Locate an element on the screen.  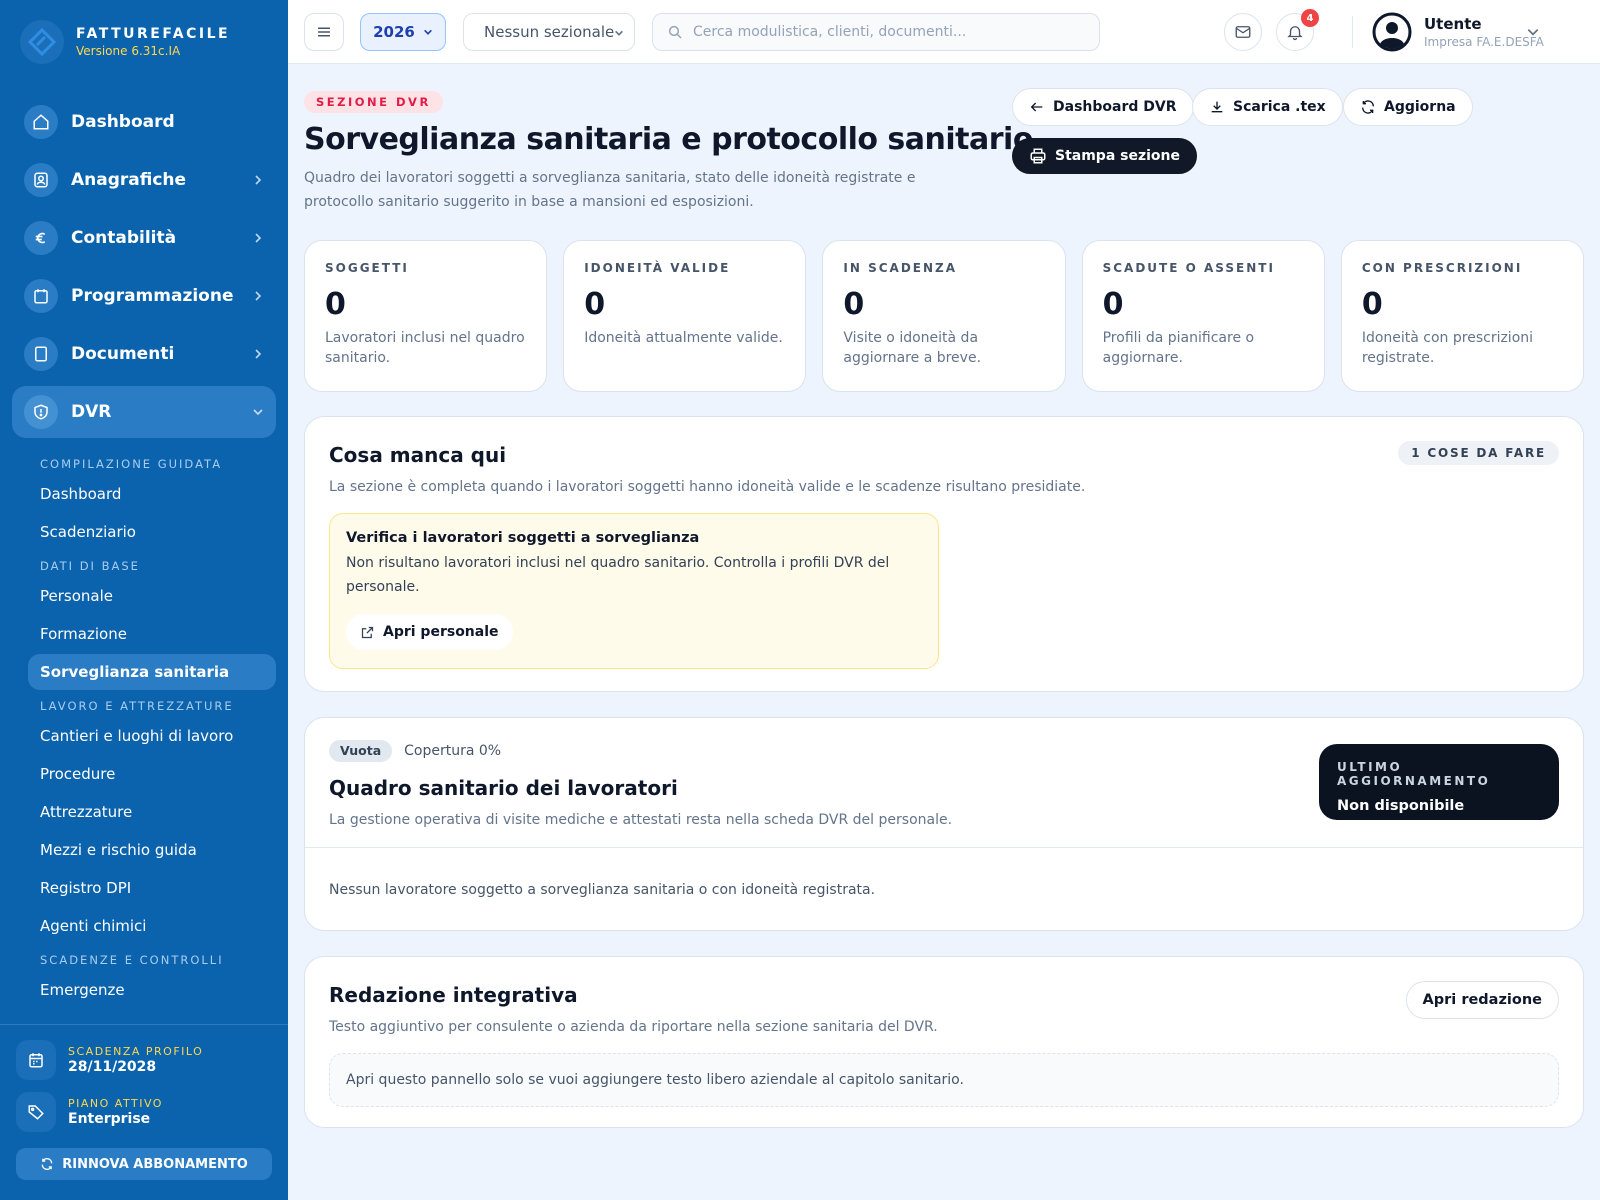
dashboard-dvr-label: Dashboard DVR is located at coordinates (1115, 107).